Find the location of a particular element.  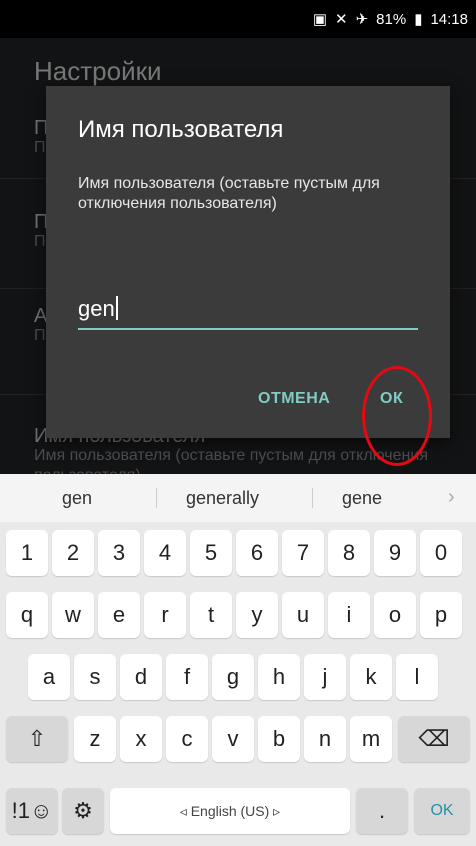

clock: 14:18 is located at coordinates (449, 19).